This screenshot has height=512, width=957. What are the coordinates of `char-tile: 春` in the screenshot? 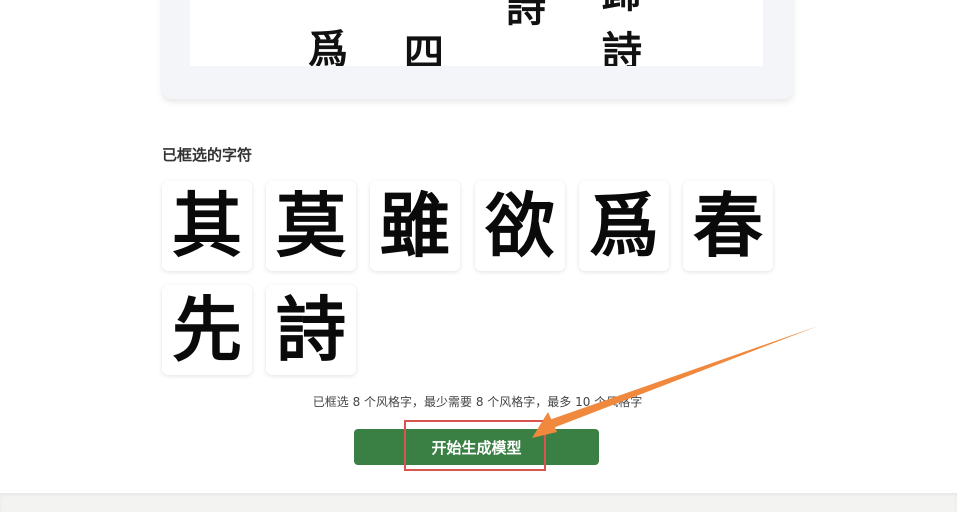 It's located at (728, 226).